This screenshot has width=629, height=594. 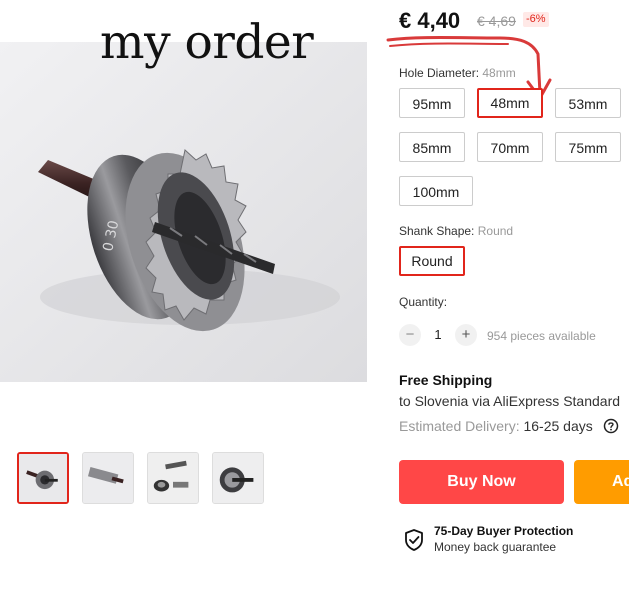 I want to click on stock-available-text: 954 pieces available, so click(x=541, y=336).